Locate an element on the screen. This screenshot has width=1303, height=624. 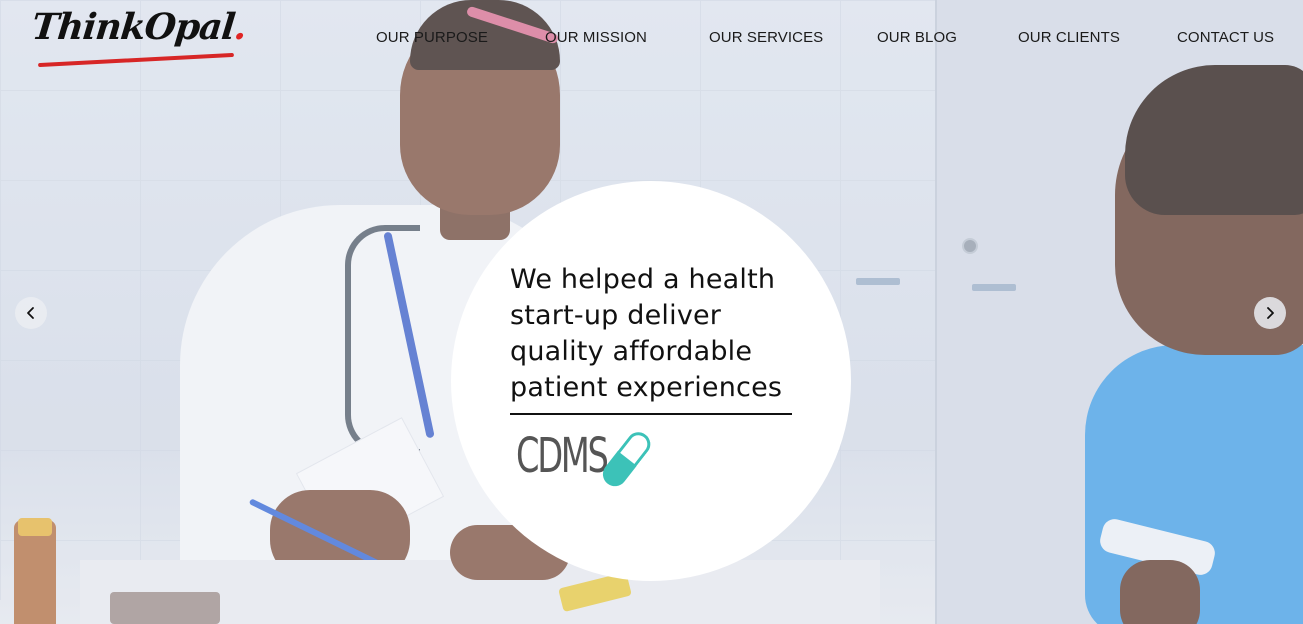
chevron-left-icon is located at coordinates (30, 313).